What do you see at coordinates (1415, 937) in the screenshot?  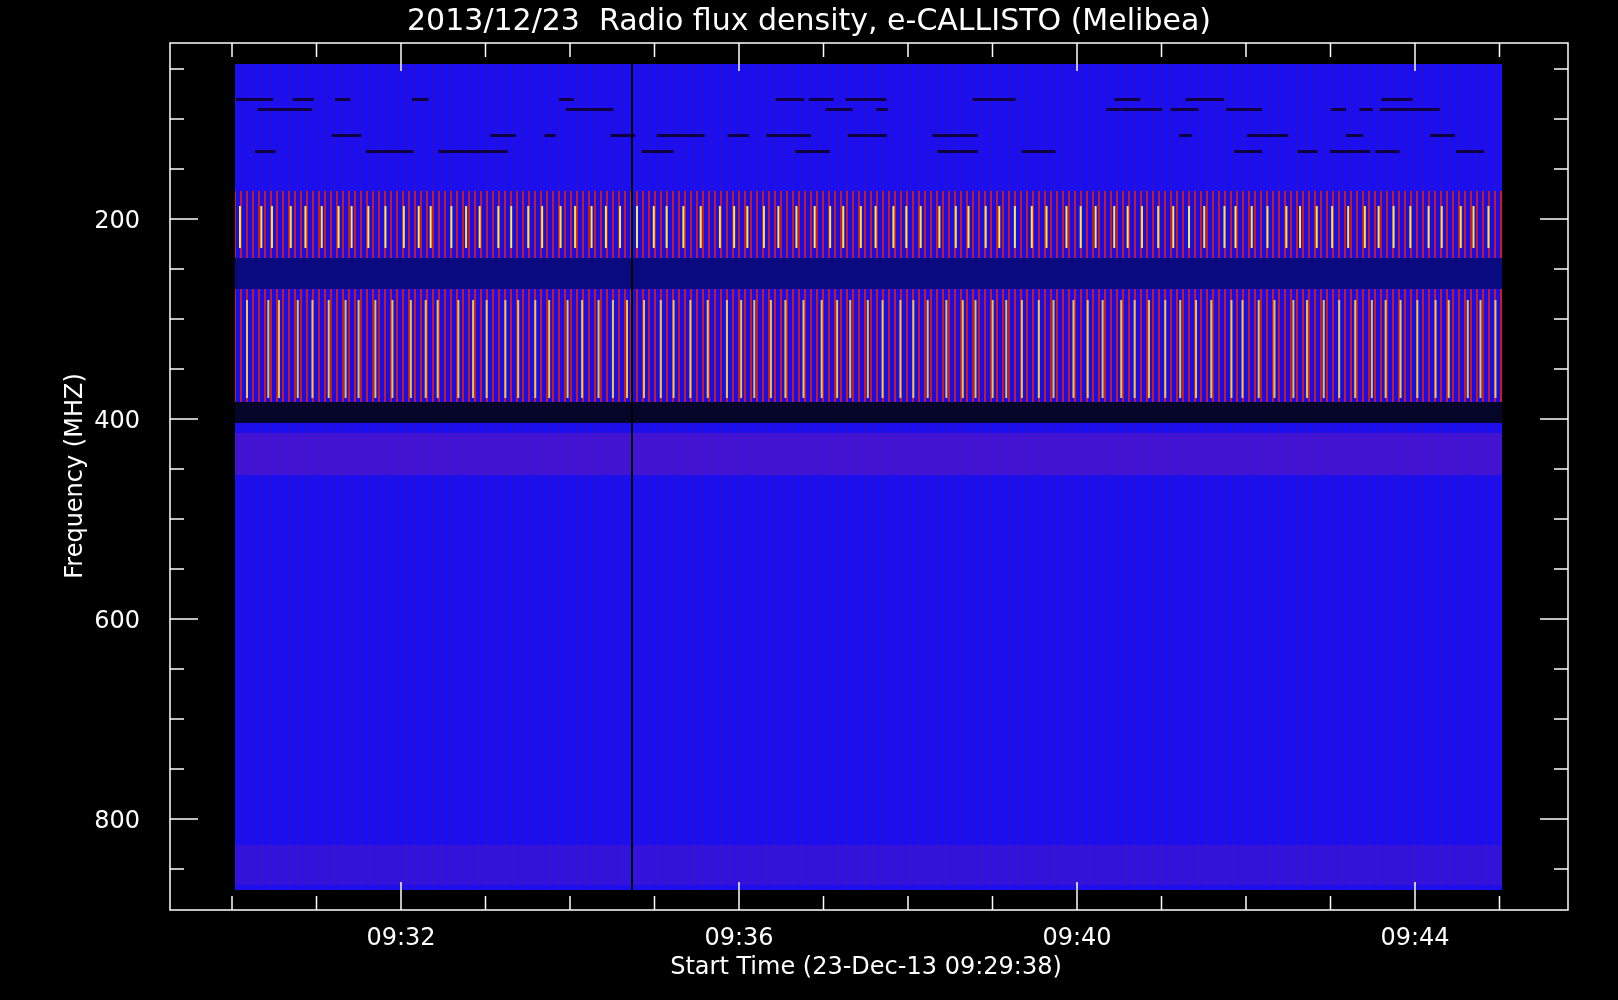 I see `tick-label: 09:44` at bounding box center [1415, 937].